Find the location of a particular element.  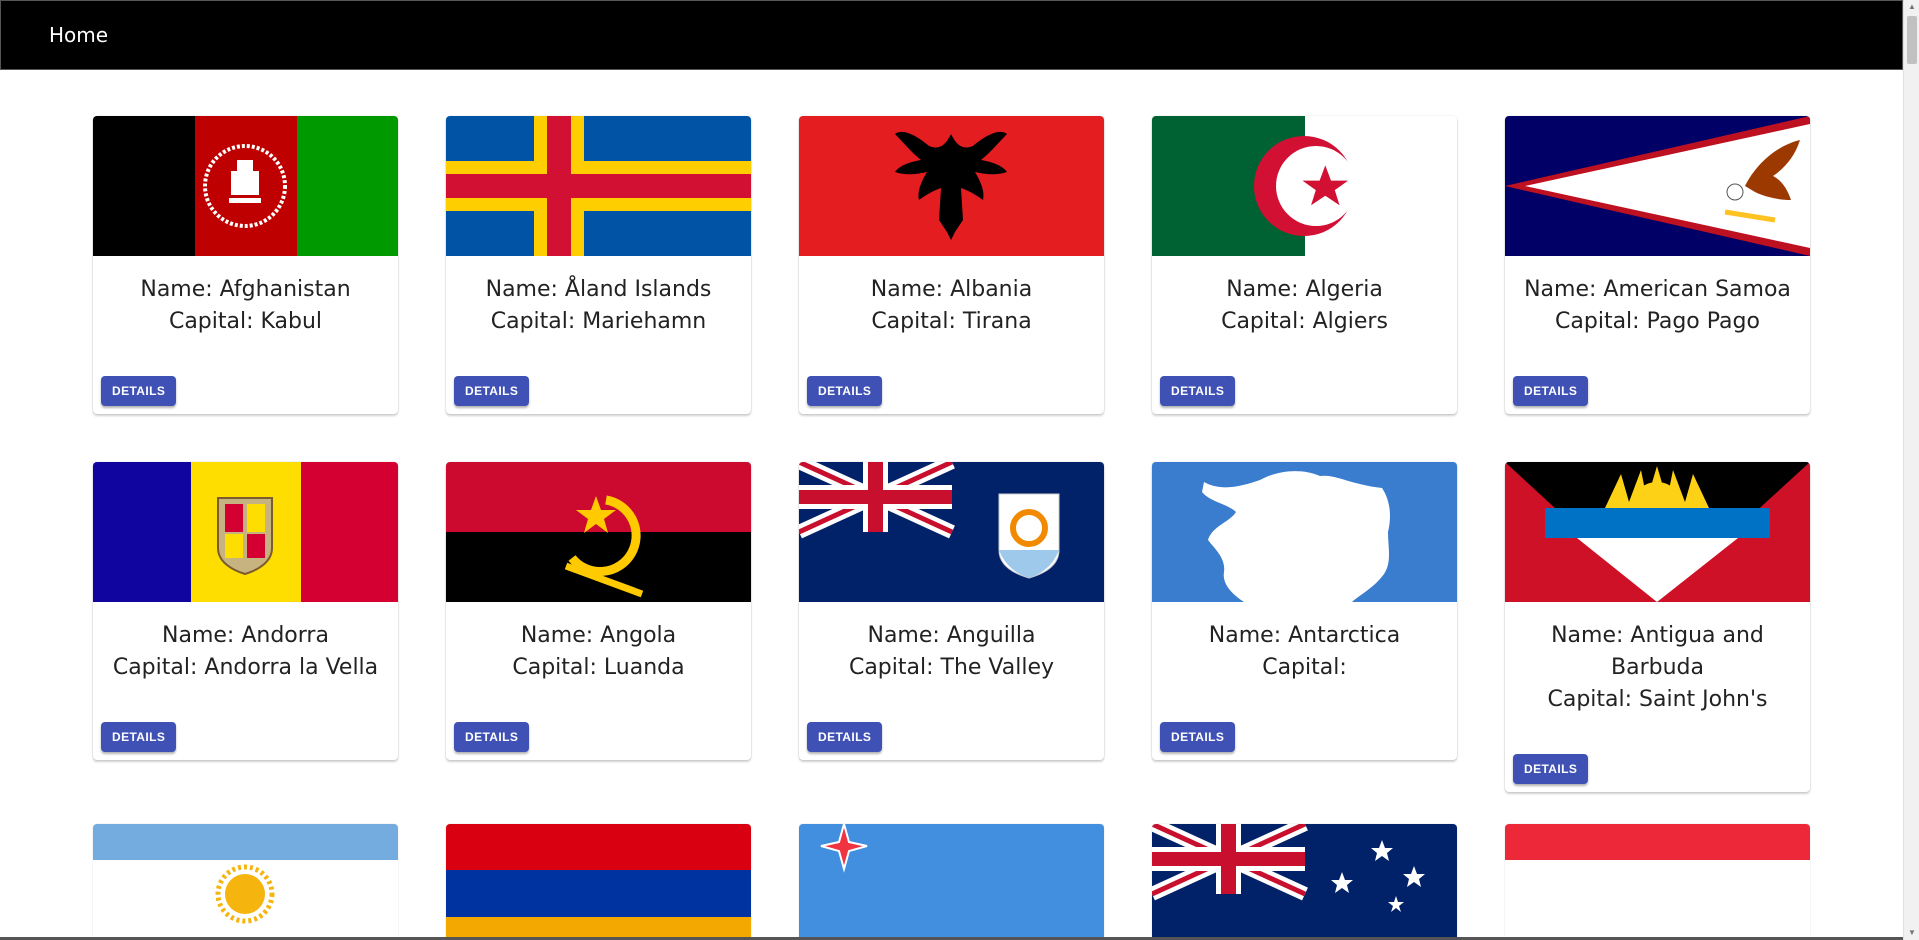

country-card-afghanistan: Name: Afghanistan Capital: Kabul DETAILS is located at coordinates (245, 265).